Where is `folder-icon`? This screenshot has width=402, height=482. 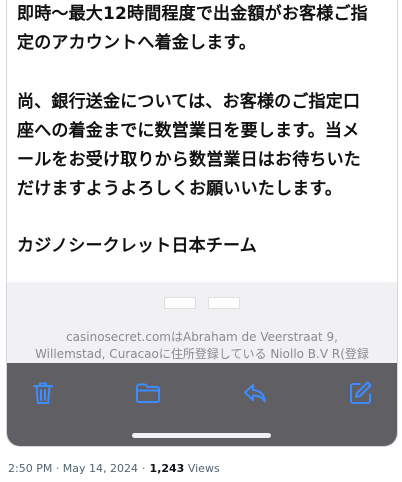
folder-icon is located at coordinates (148, 393).